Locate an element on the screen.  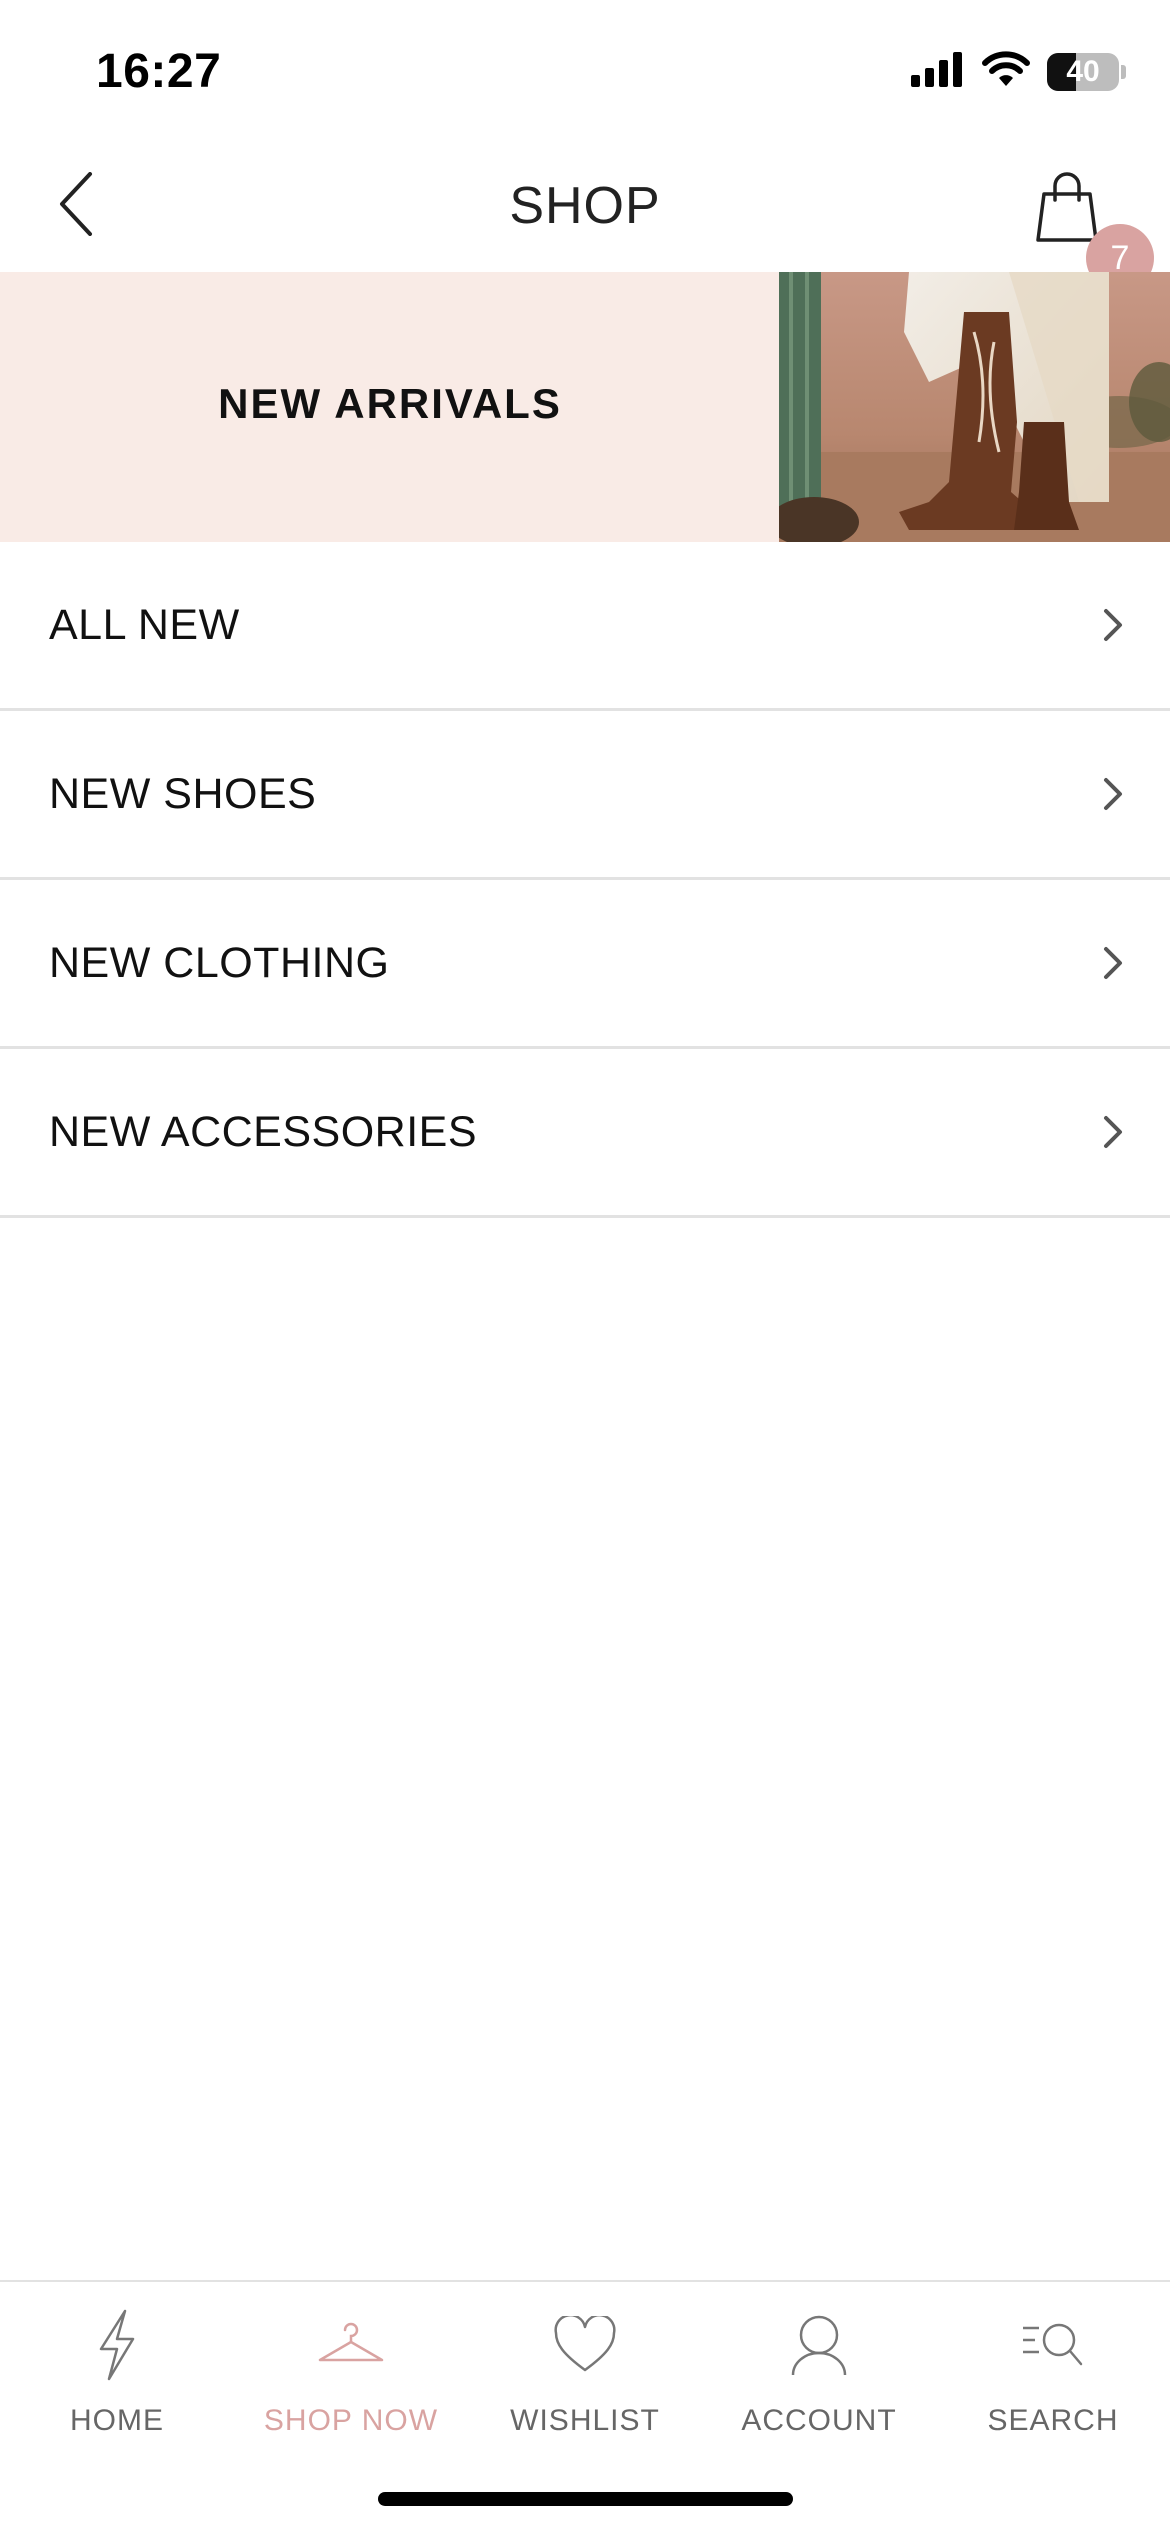
search-icon is located at coordinates (1053, 2345).